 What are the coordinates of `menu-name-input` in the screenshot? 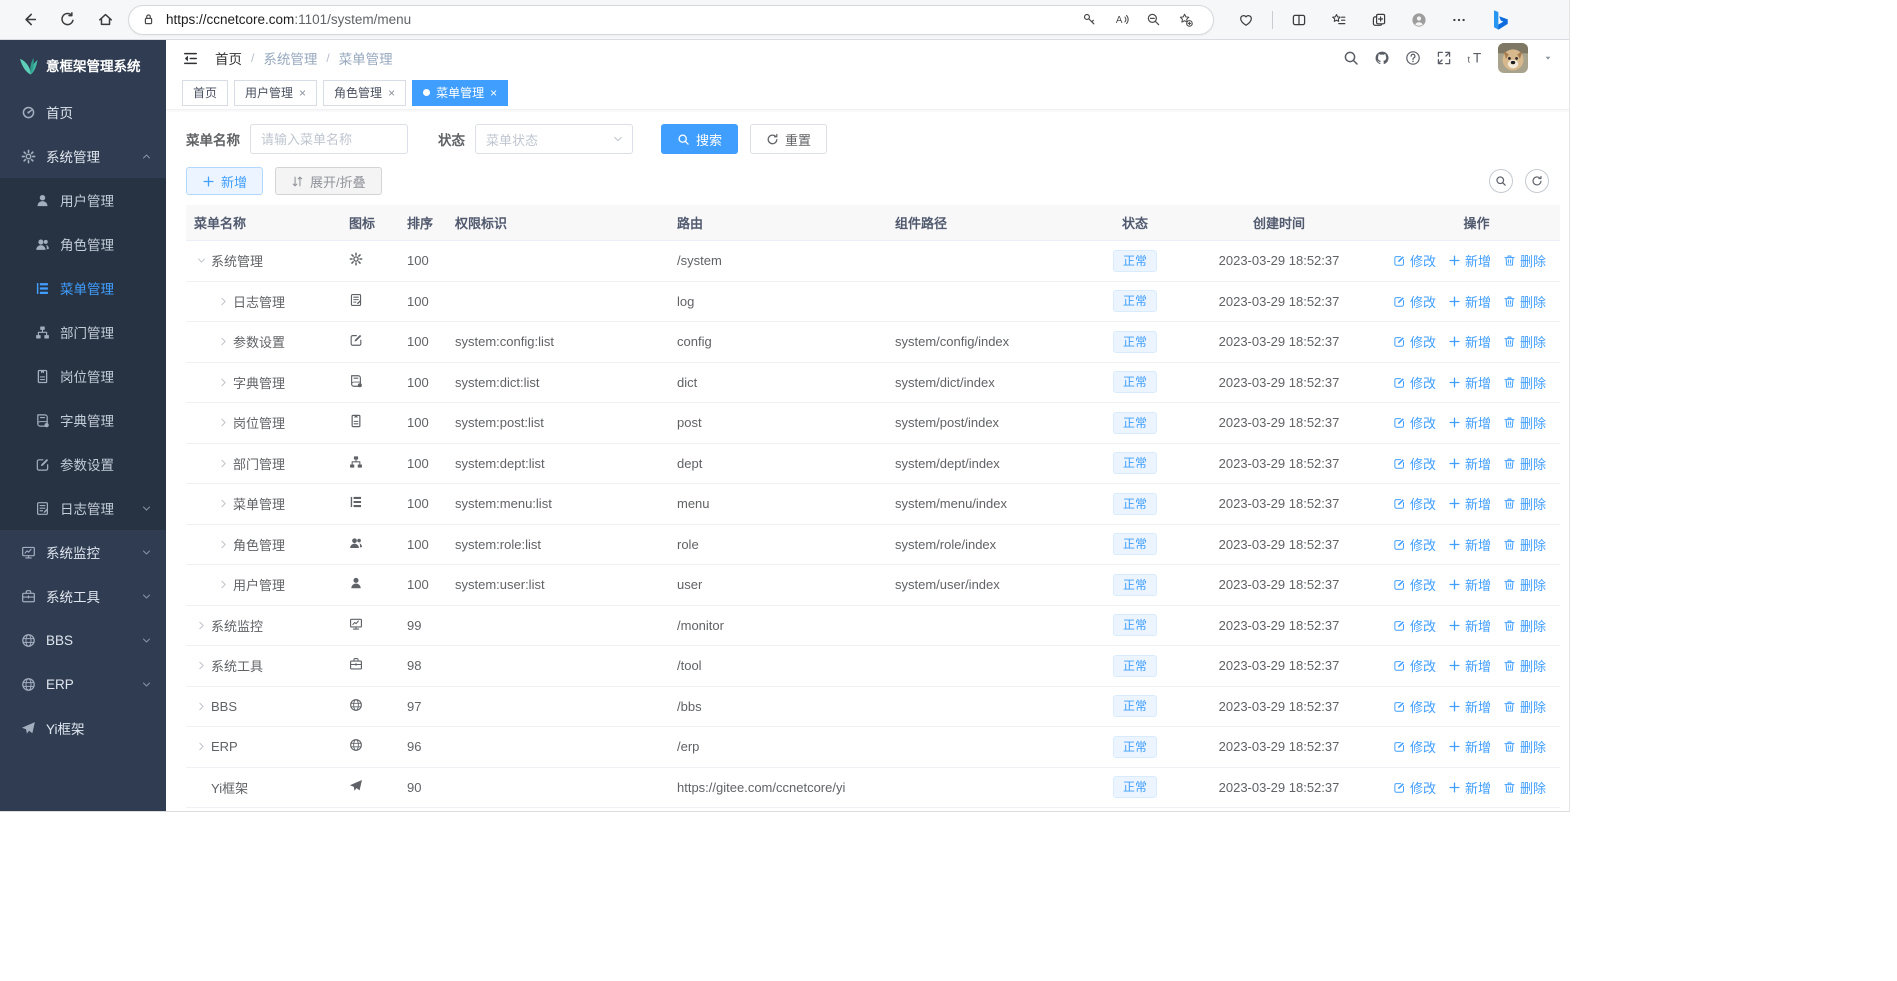 It's located at (329, 139).